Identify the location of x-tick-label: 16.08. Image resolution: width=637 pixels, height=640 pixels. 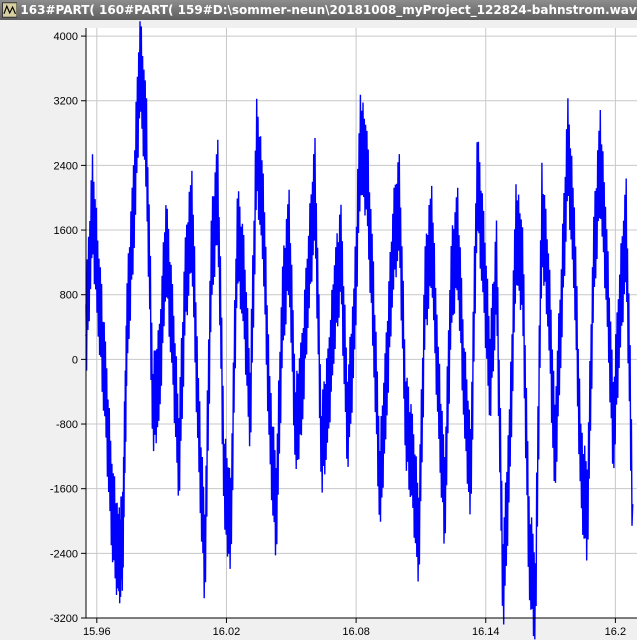
(356, 632).